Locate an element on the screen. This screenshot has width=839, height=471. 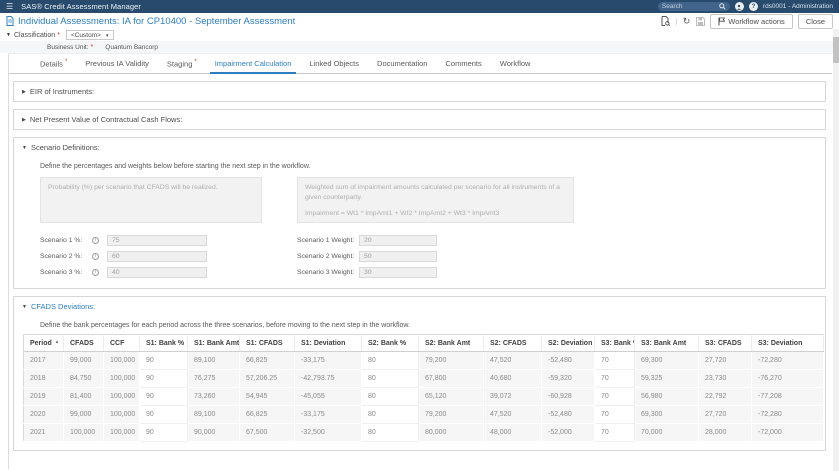
table-cell: 39,072 is located at coordinates (512, 396).